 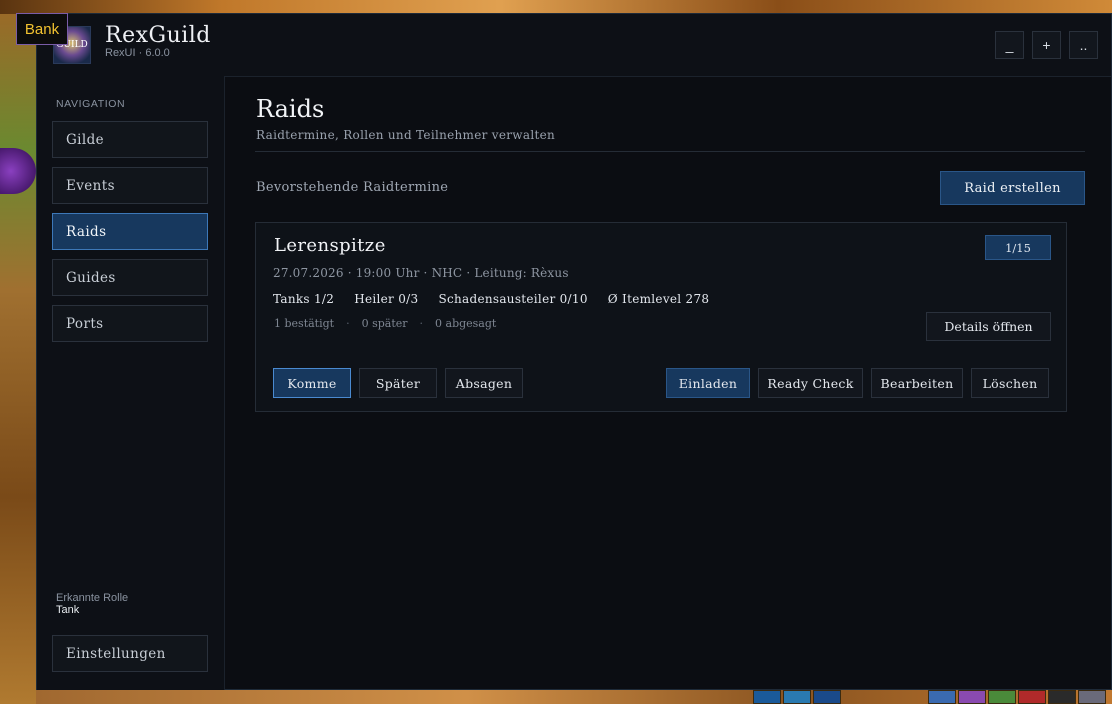 I want to click on itemlevel-stat: Ø Itemlevel 278, so click(x=658, y=299).